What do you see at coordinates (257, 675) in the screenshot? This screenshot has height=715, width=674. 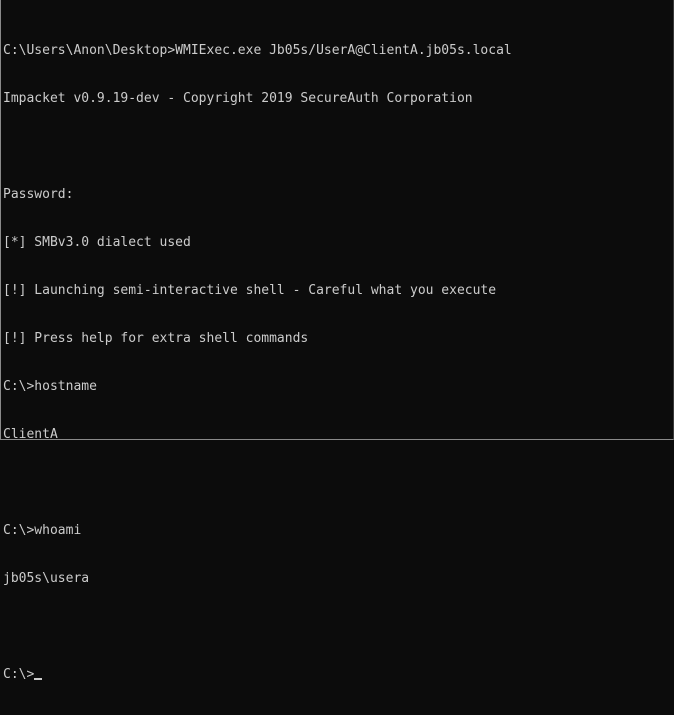 I see `command-input-line: C:\>` at bounding box center [257, 675].